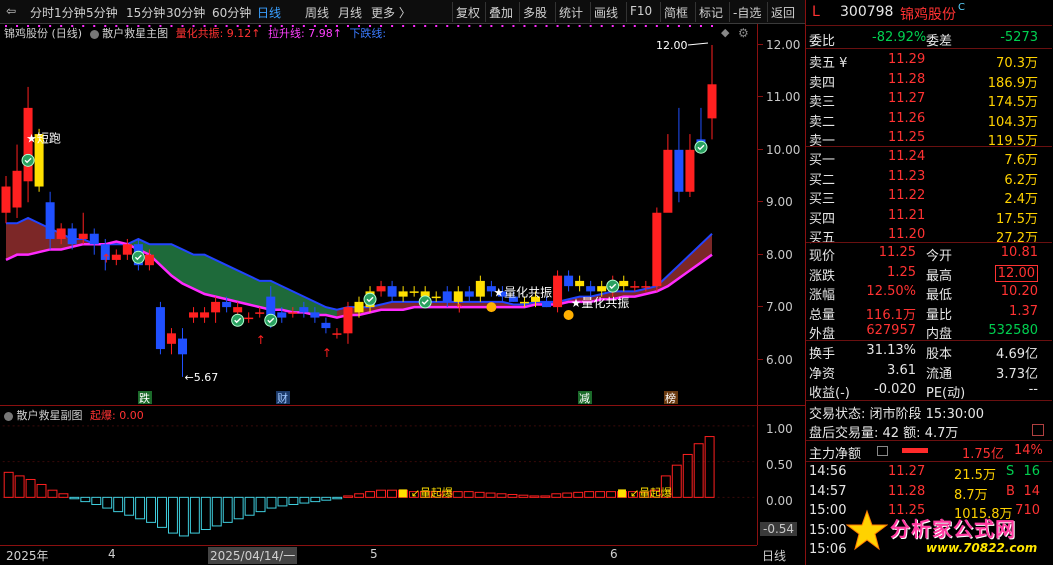 Image resolution: width=1053 pixels, height=565 pixels. I want to click on stat2-label: 净资, so click(822, 374).